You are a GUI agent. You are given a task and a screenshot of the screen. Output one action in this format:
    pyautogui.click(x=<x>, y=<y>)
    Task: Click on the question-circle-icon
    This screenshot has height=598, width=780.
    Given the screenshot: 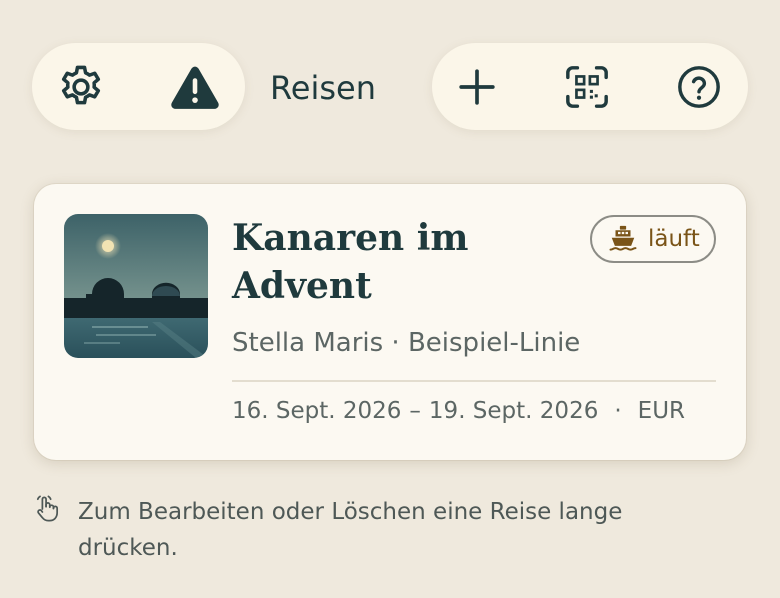 What is the action you would take?
    pyautogui.click(x=699, y=86)
    